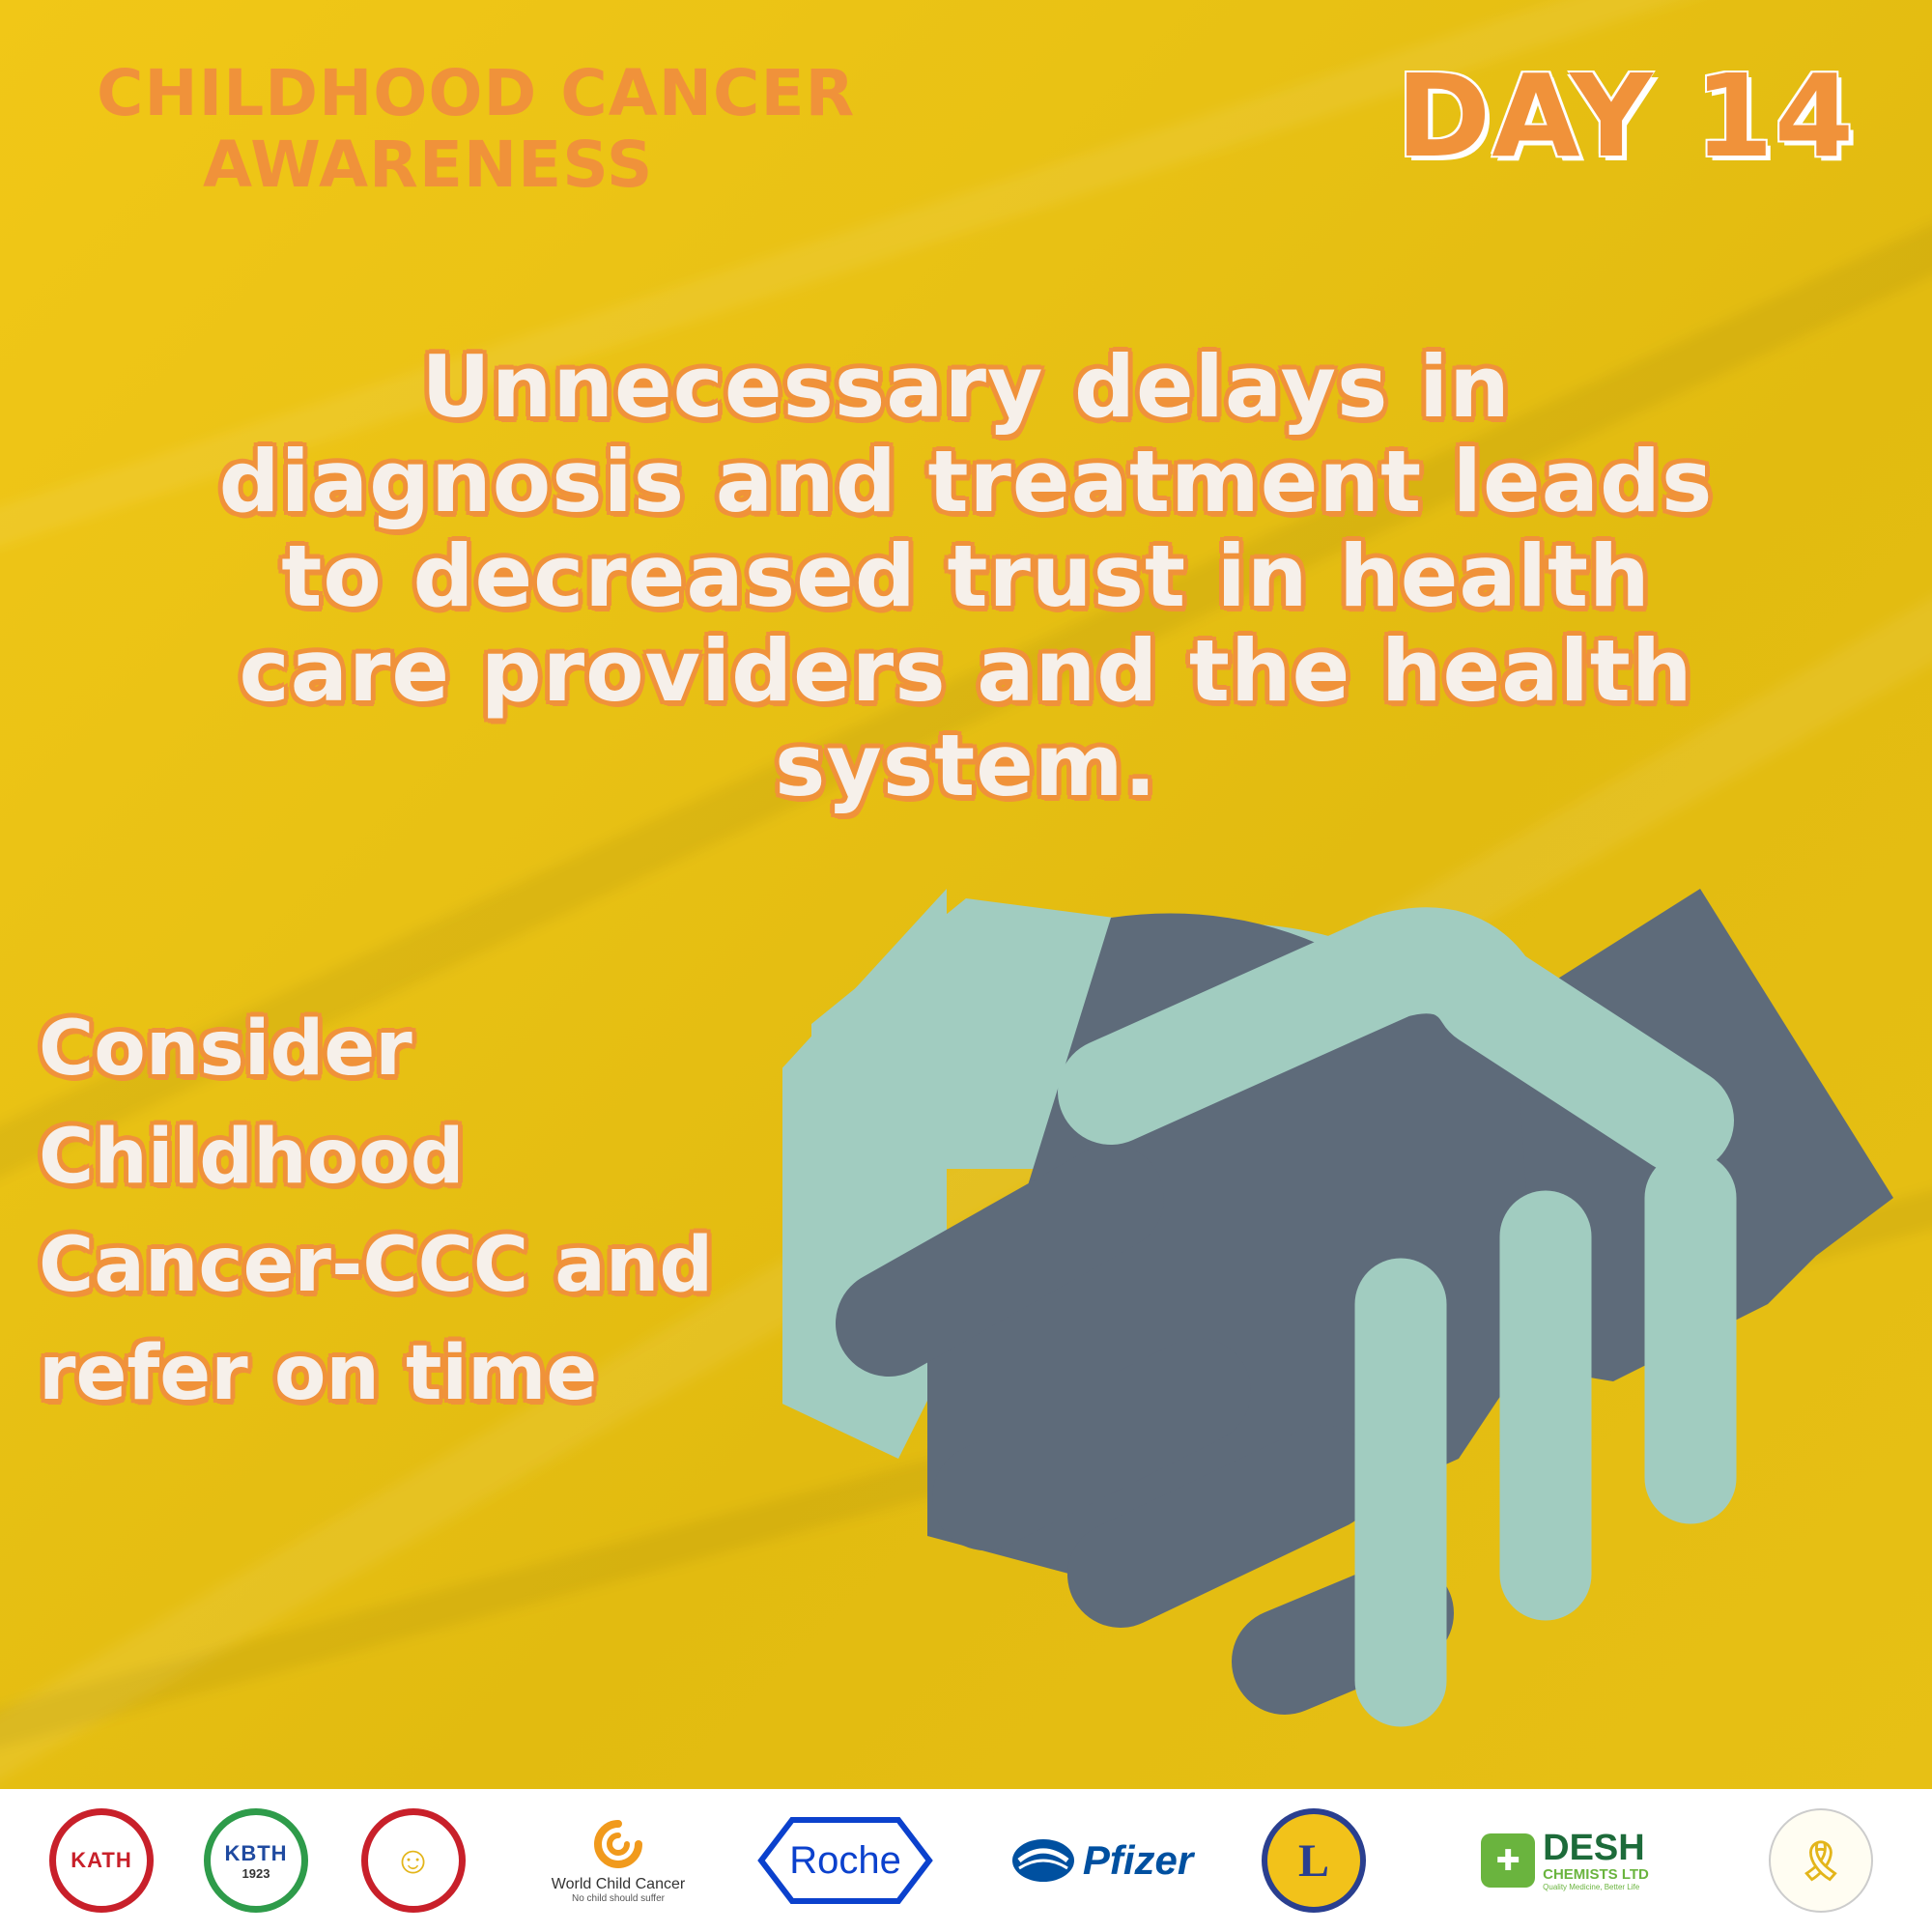  What do you see at coordinates (1596, 1874) in the screenshot?
I see `desh-logo-sub: CHEMISTS LTD` at bounding box center [1596, 1874].